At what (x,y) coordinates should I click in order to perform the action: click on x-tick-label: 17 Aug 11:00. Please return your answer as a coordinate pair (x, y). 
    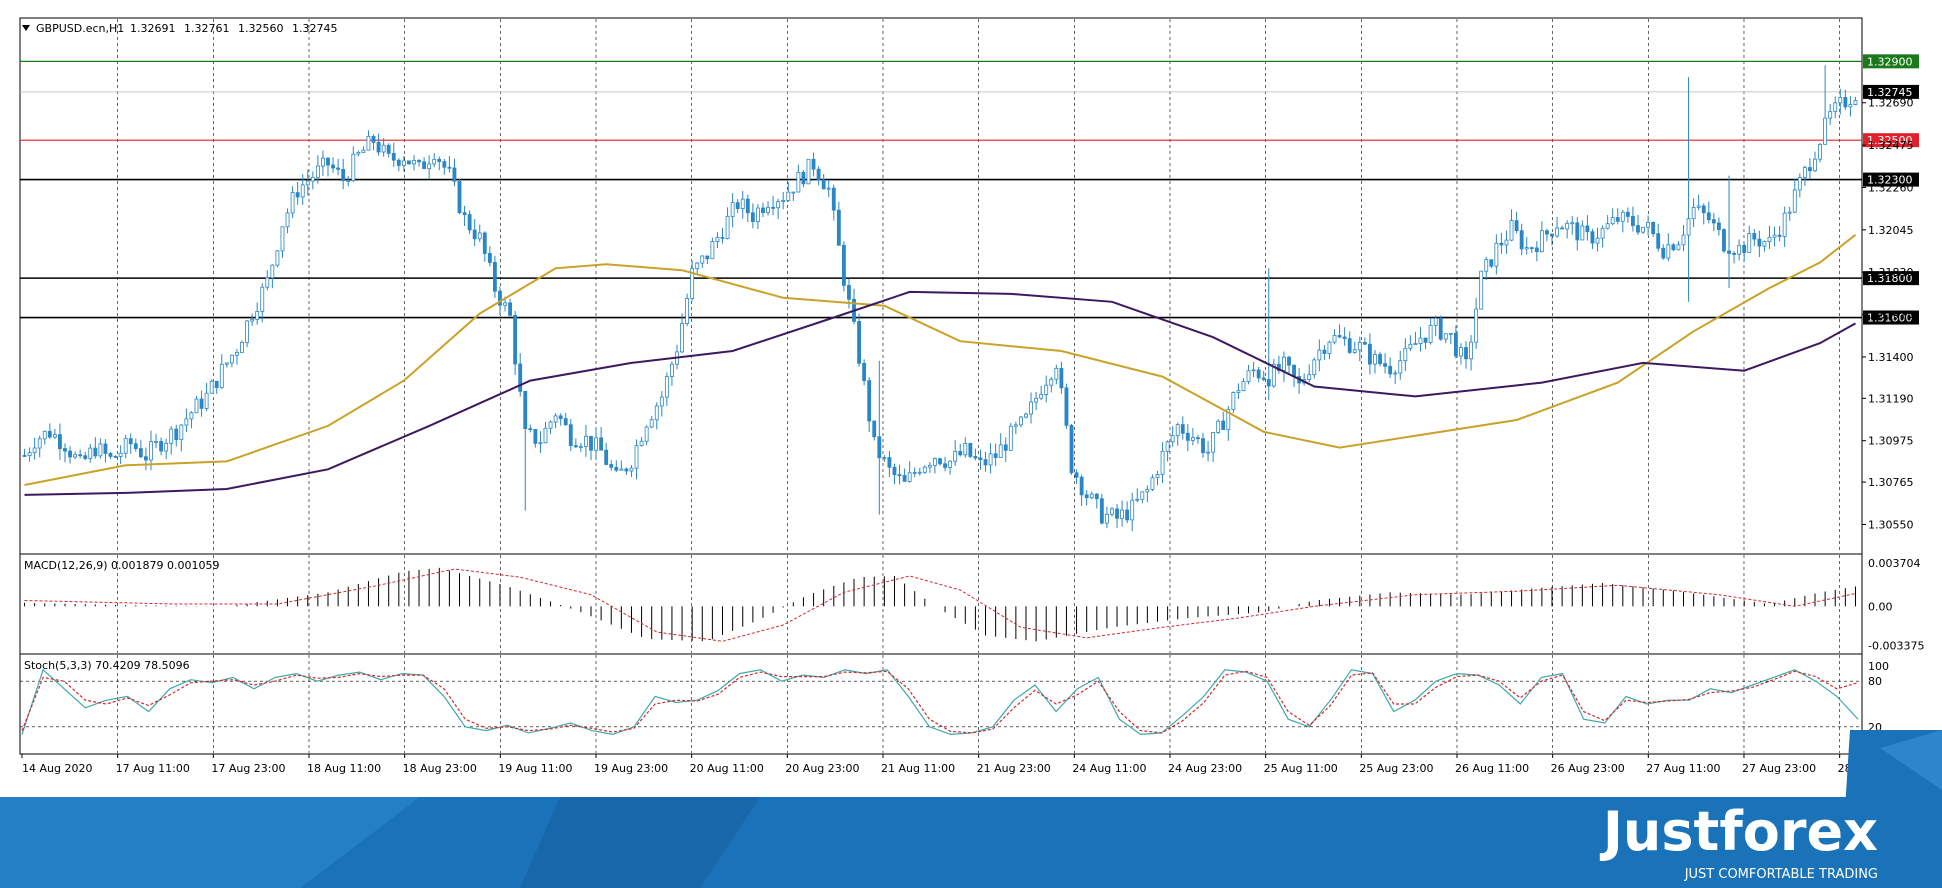
    Looking at the image, I should click on (153, 768).